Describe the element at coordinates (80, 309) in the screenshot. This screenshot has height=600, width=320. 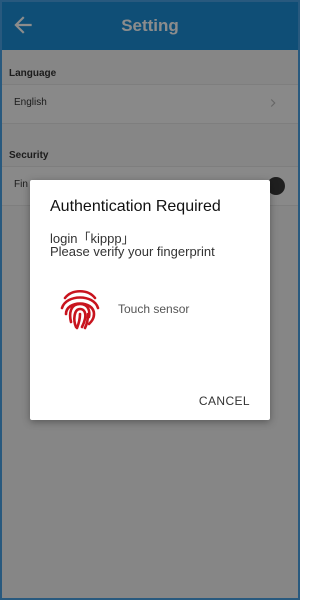
I see `fingerprint-icon` at that location.